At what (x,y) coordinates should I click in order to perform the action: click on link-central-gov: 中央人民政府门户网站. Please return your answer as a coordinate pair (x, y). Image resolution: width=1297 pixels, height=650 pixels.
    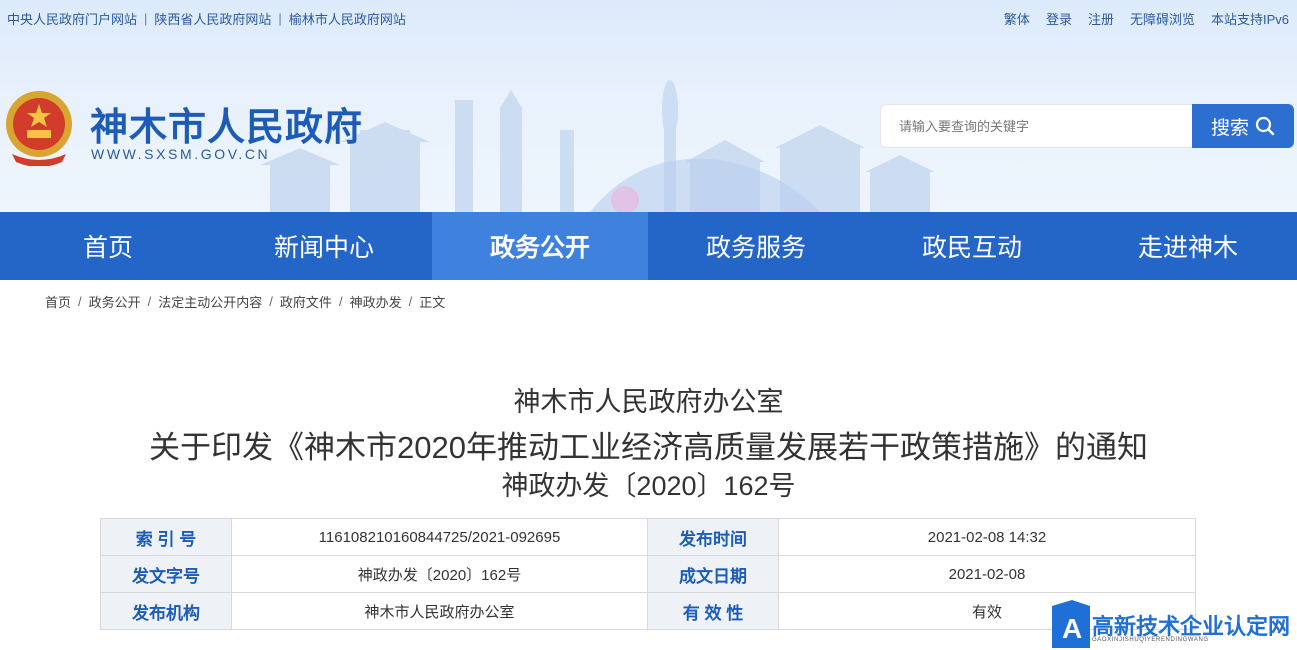
    Looking at the image, I should click on (72, 18).